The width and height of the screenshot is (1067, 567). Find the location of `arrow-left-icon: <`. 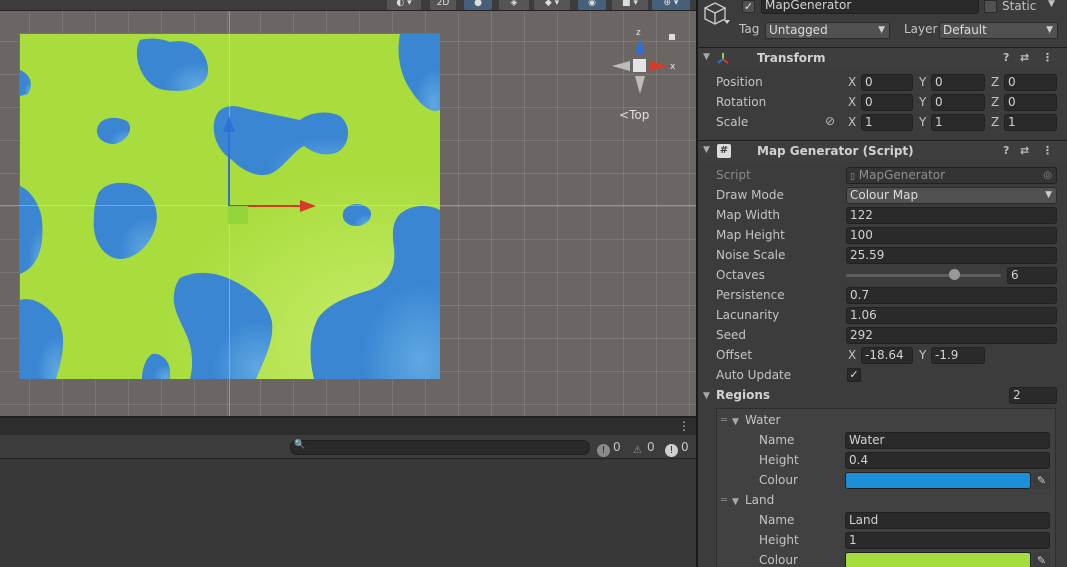

arrow-left-icon: < is located at coordinates (624, 115).